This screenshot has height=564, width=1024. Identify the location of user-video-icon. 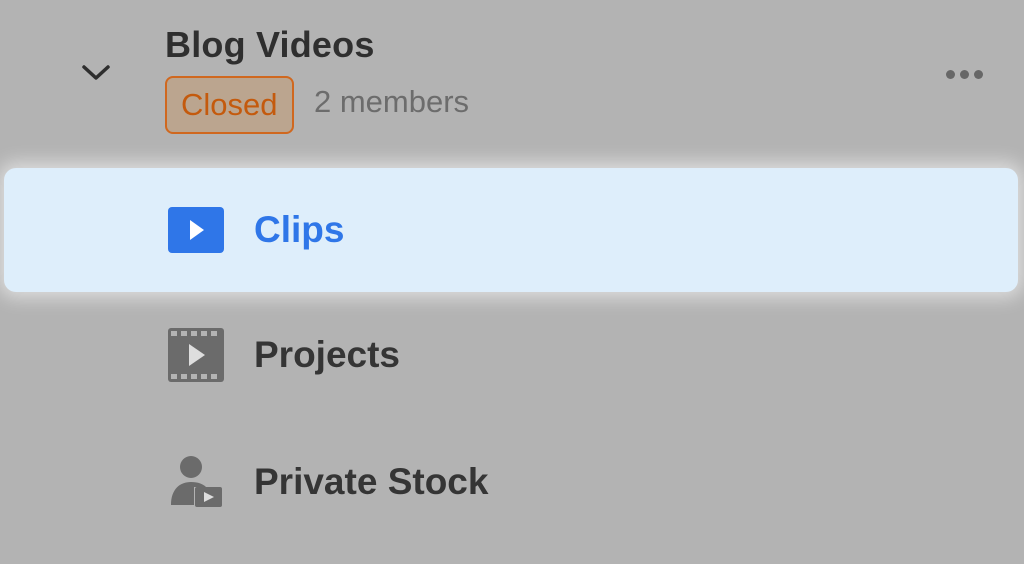
(196, 482).